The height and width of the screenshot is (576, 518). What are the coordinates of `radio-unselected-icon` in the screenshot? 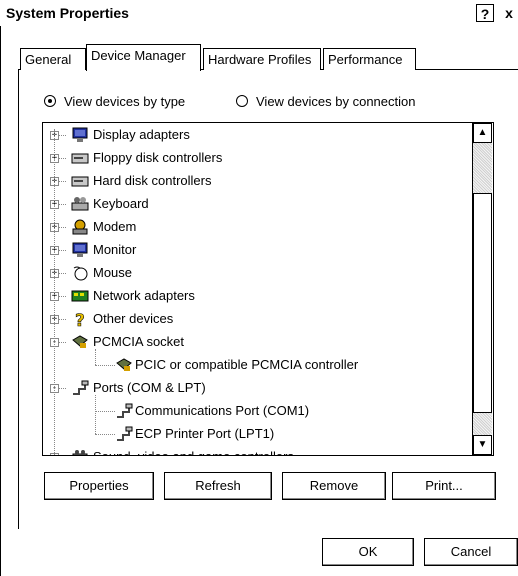 It's located at (242, 101).